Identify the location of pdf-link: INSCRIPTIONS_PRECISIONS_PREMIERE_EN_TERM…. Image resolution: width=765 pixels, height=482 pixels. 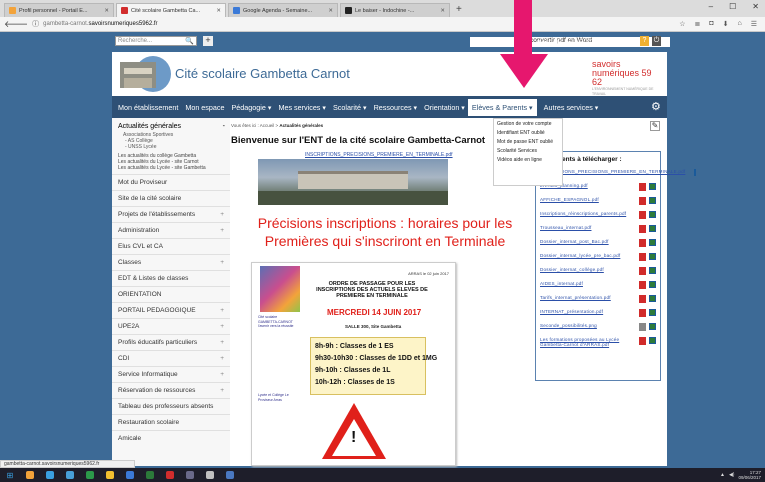
(379, 155).